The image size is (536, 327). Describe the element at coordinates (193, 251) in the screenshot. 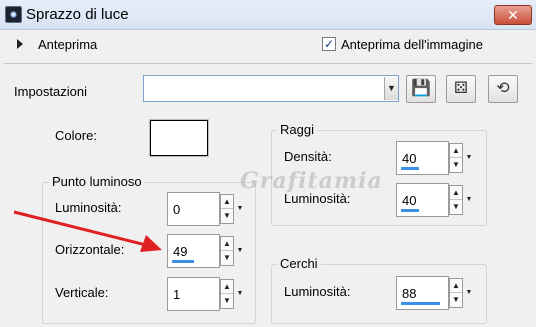

I see `horizontal-field: 49` at that location.